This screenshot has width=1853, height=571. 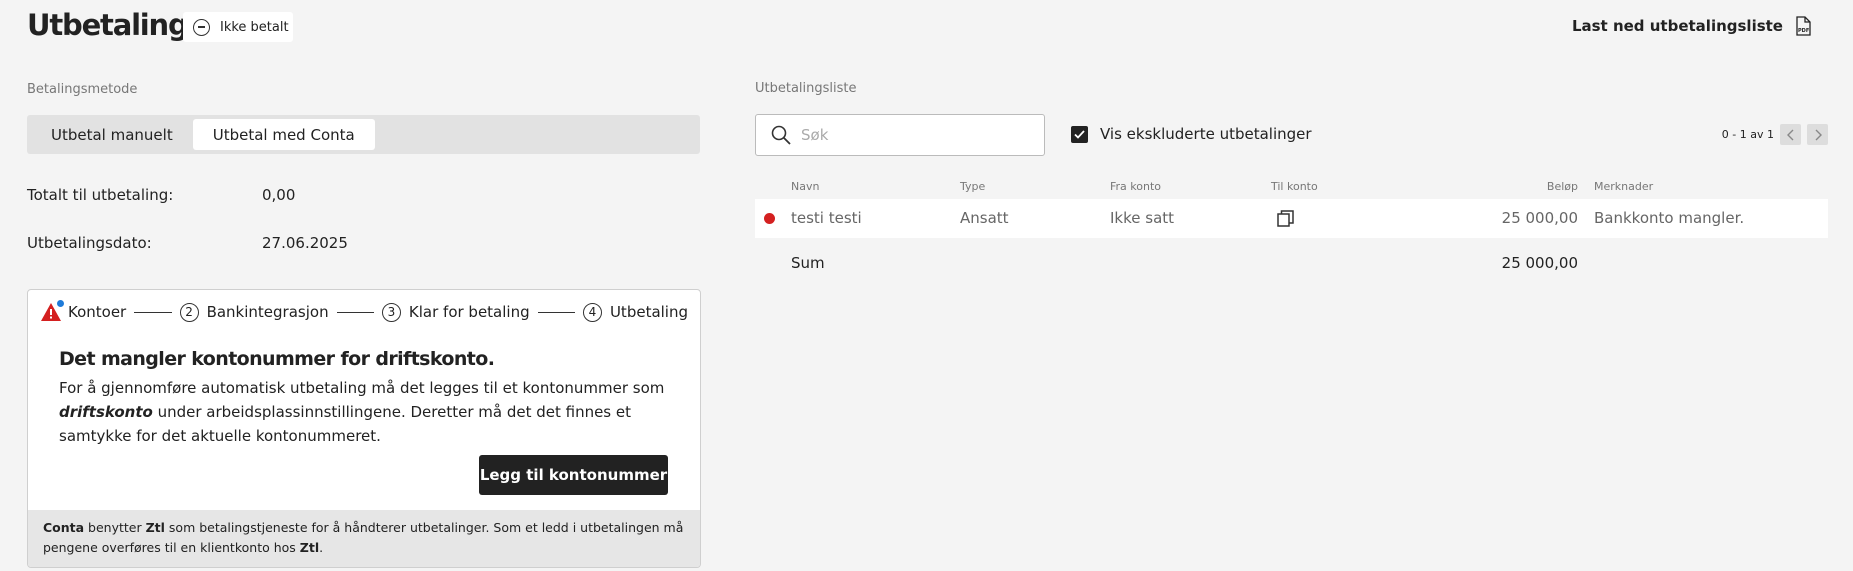 I want to click on chevron-left-icon, so click(x=1789, y=134).